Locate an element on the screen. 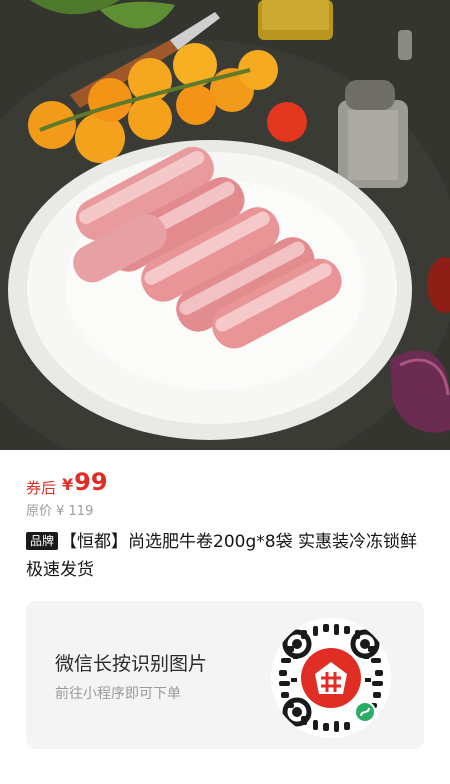  coupon-price-label: 券后 is located at coordinates (41, 488).